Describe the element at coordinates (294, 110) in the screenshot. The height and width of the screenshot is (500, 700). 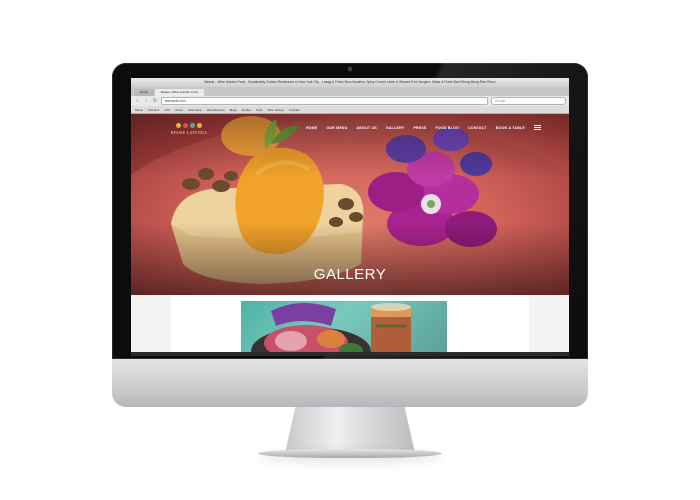
I see `bookmark-item: Tutorials` at that location.